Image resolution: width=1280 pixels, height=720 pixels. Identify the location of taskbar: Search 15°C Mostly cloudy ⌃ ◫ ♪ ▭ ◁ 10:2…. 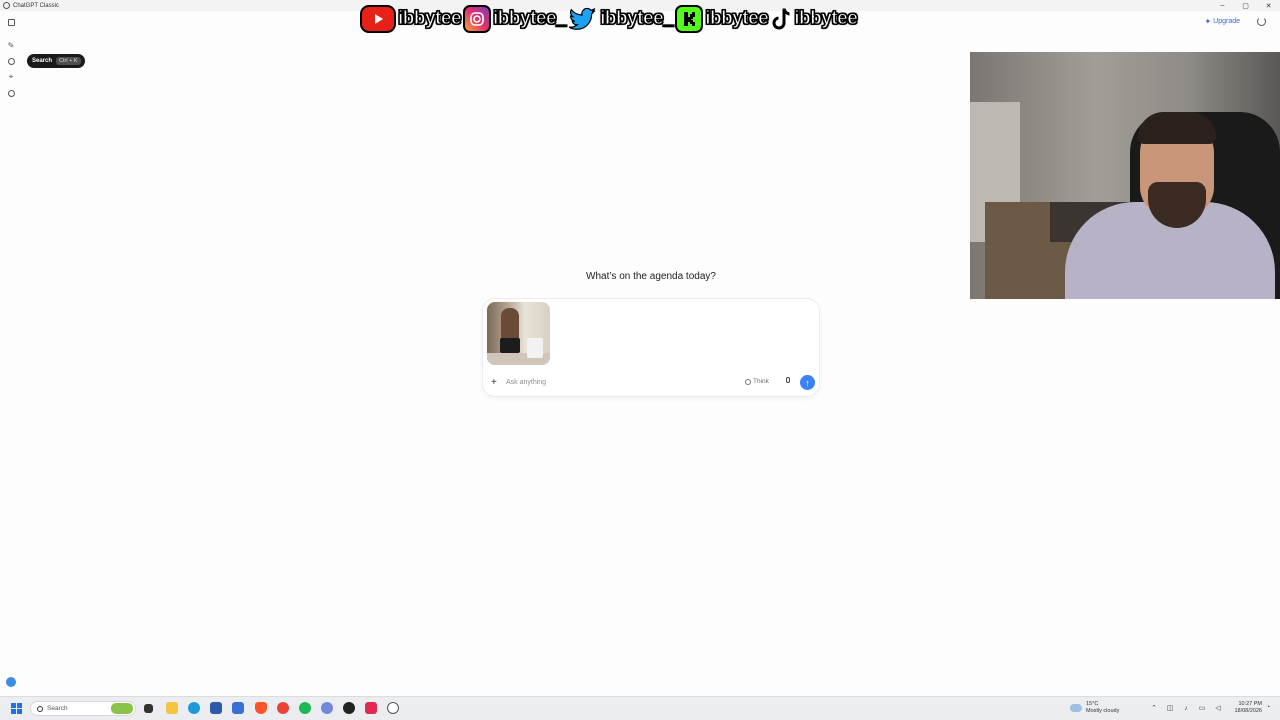
(640, 708).